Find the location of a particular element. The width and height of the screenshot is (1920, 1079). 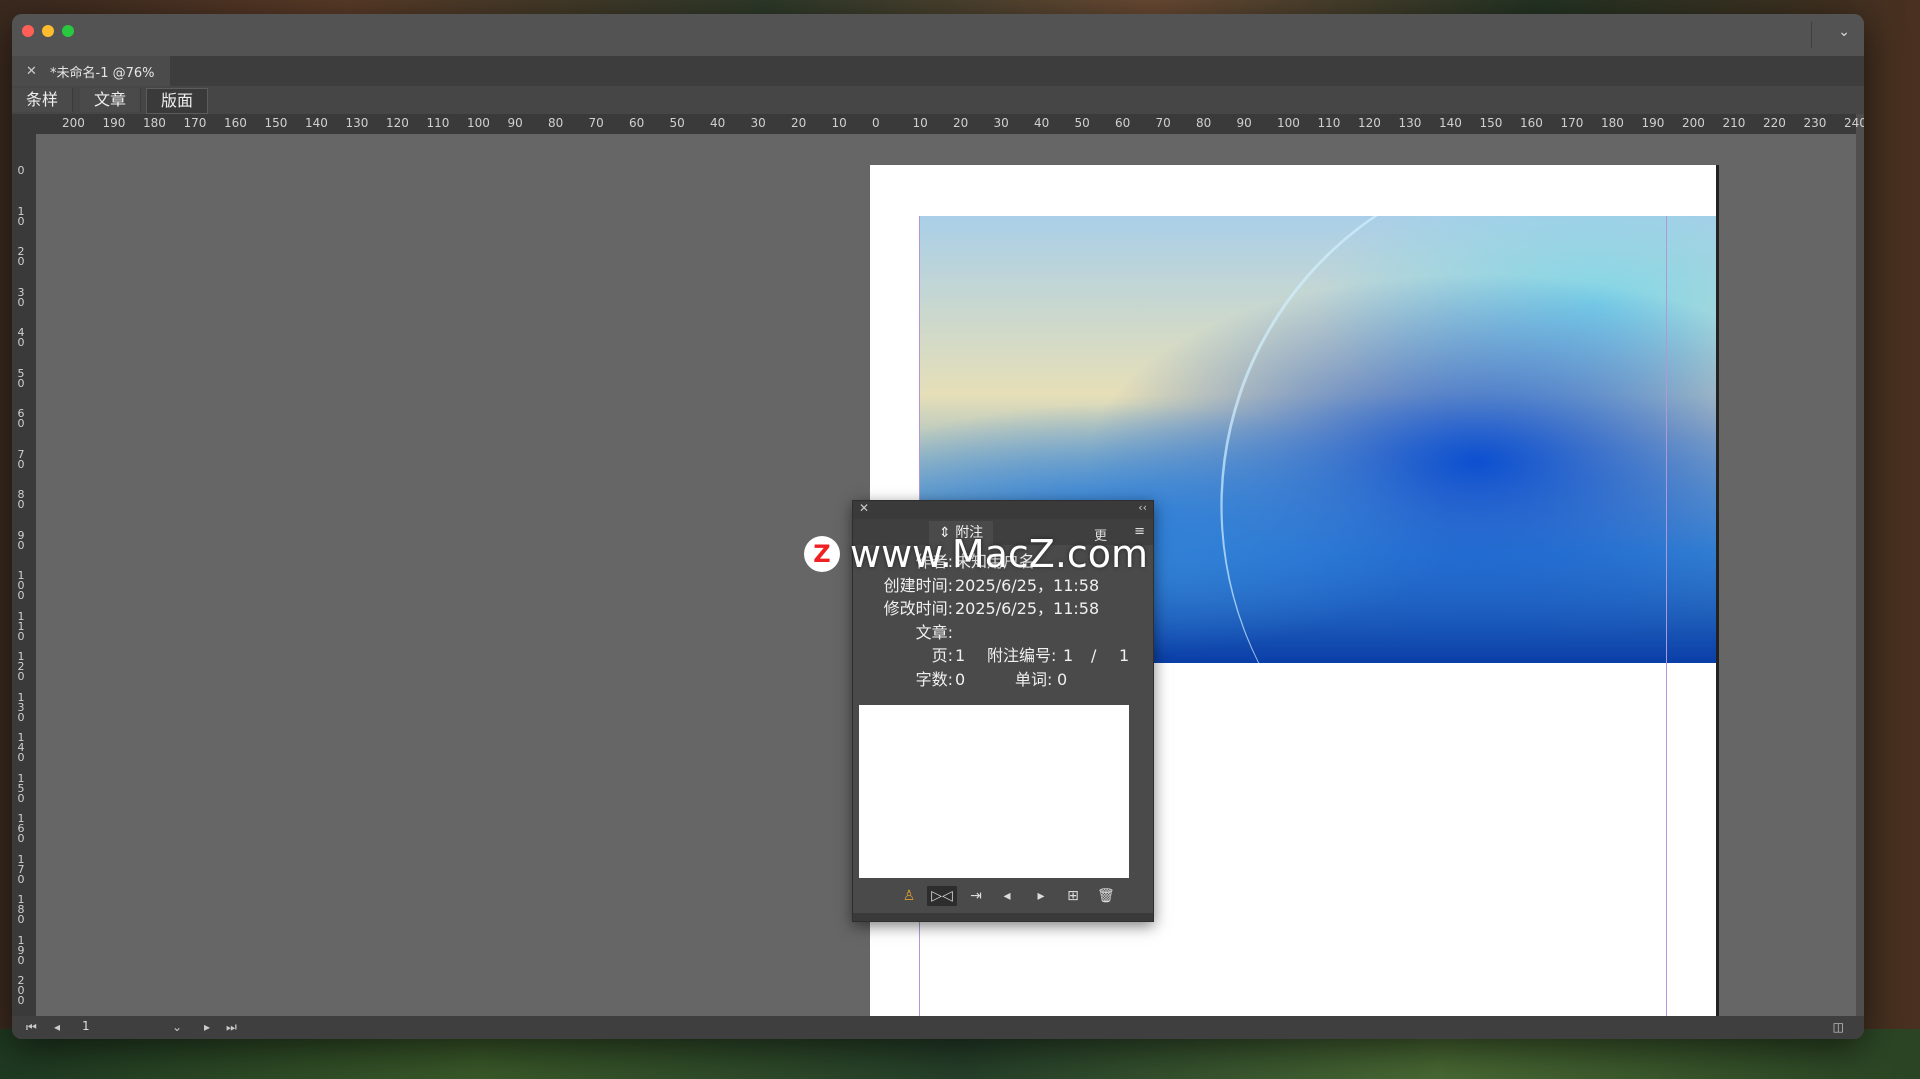

note-number-total: 1 is located at coordinates (1124, 655).